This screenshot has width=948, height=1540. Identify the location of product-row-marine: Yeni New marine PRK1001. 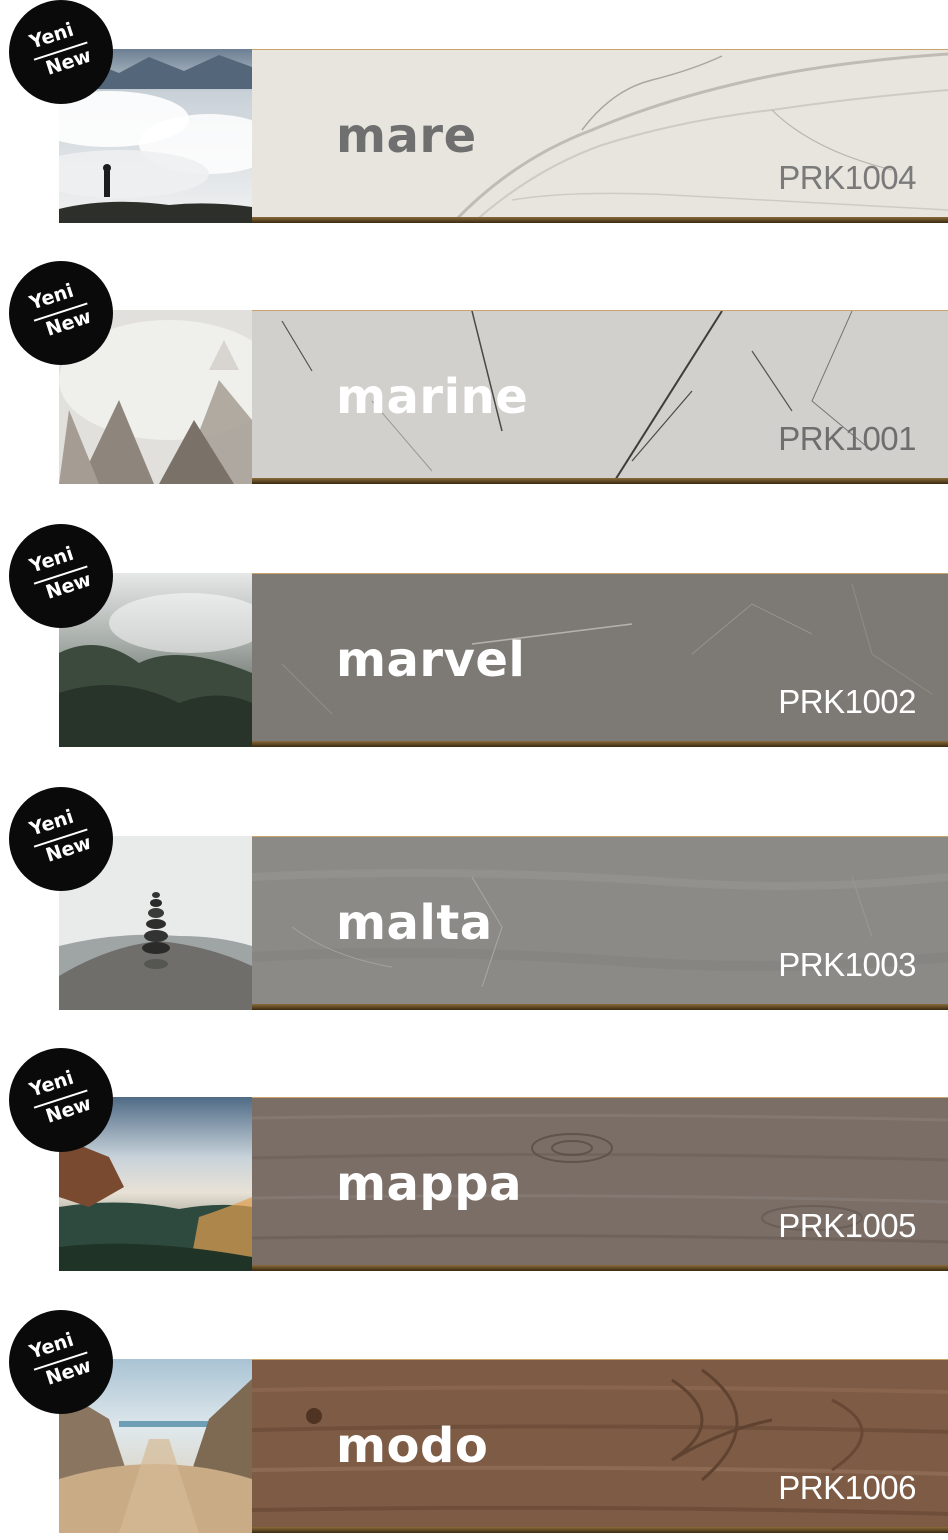
(474, 376).